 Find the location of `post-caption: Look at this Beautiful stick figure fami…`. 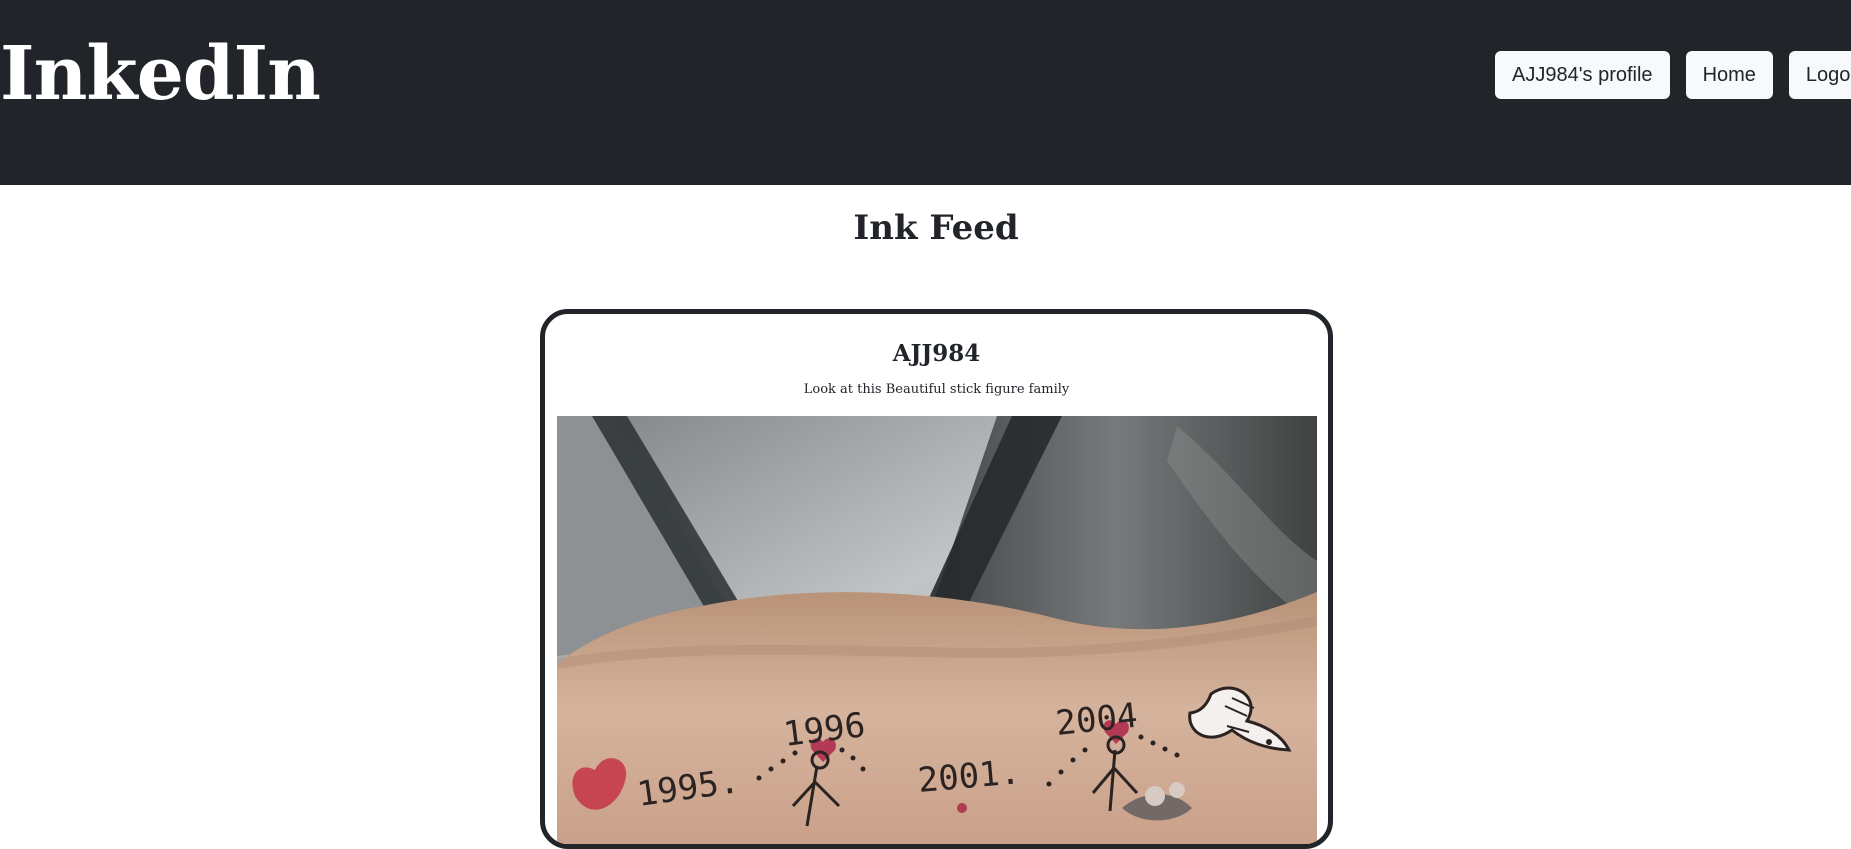

post-caption: Look at this Beautiful stick figure fami… is located at coordinates (936, 389).